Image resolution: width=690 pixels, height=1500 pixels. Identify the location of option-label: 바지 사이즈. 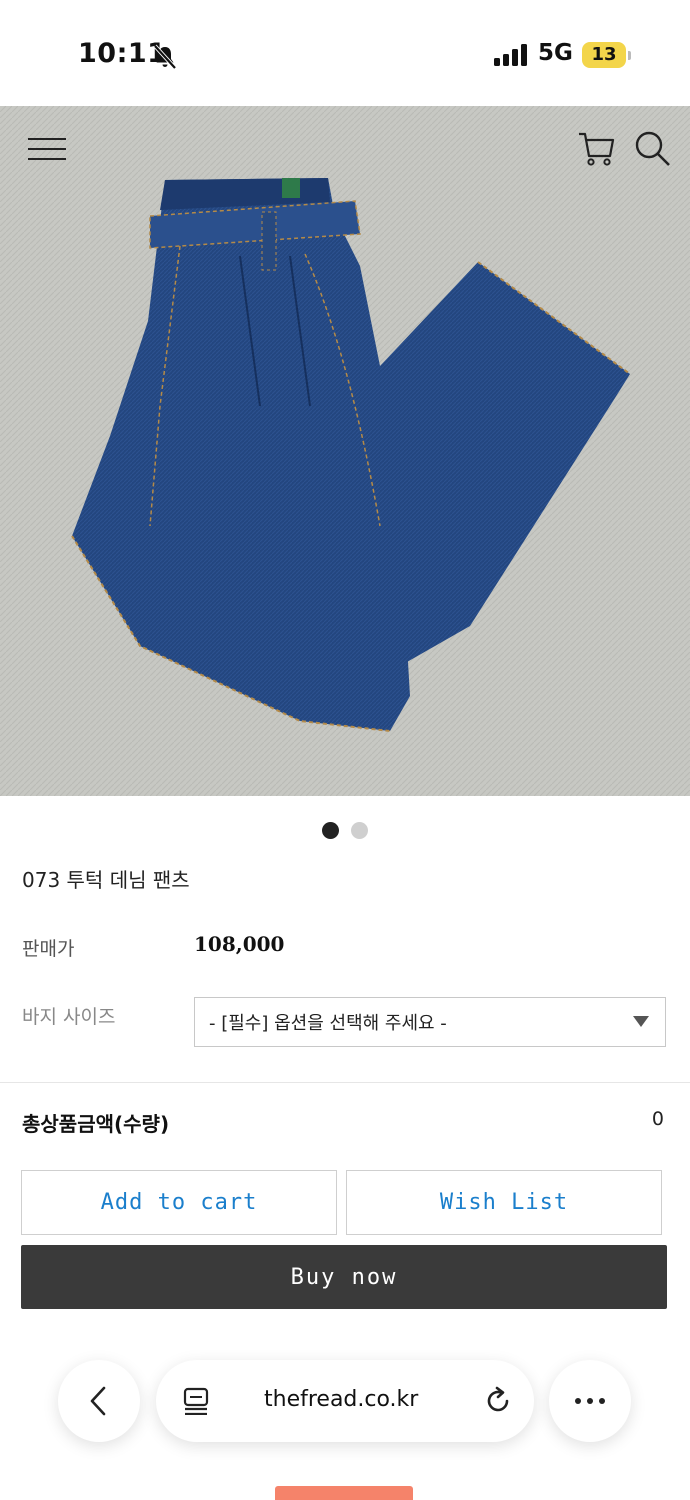
(69, 1017).